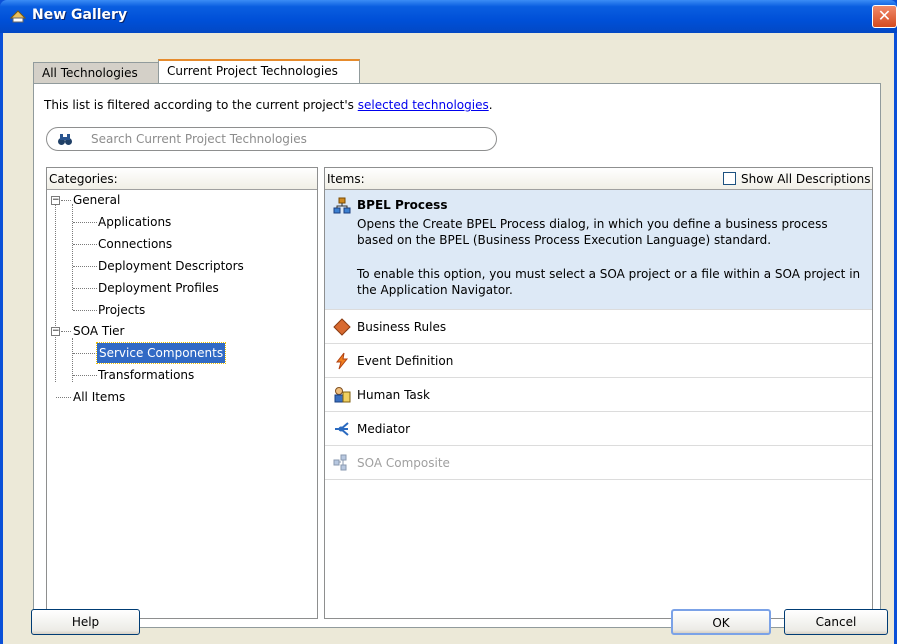 The width and height of the screenshot is (897, 644). What do you see at coordinates (342, 205) in the screenshot?
I see `bpel-process-icon` at bounding box center [342, 205].